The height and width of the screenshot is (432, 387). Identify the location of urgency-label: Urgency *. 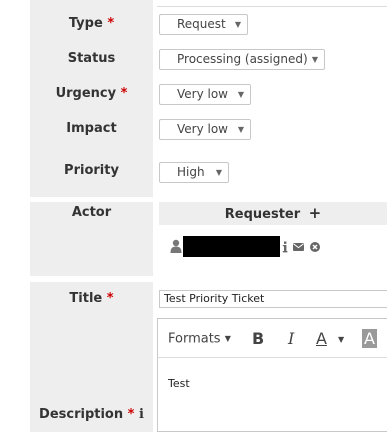
(91, 93).